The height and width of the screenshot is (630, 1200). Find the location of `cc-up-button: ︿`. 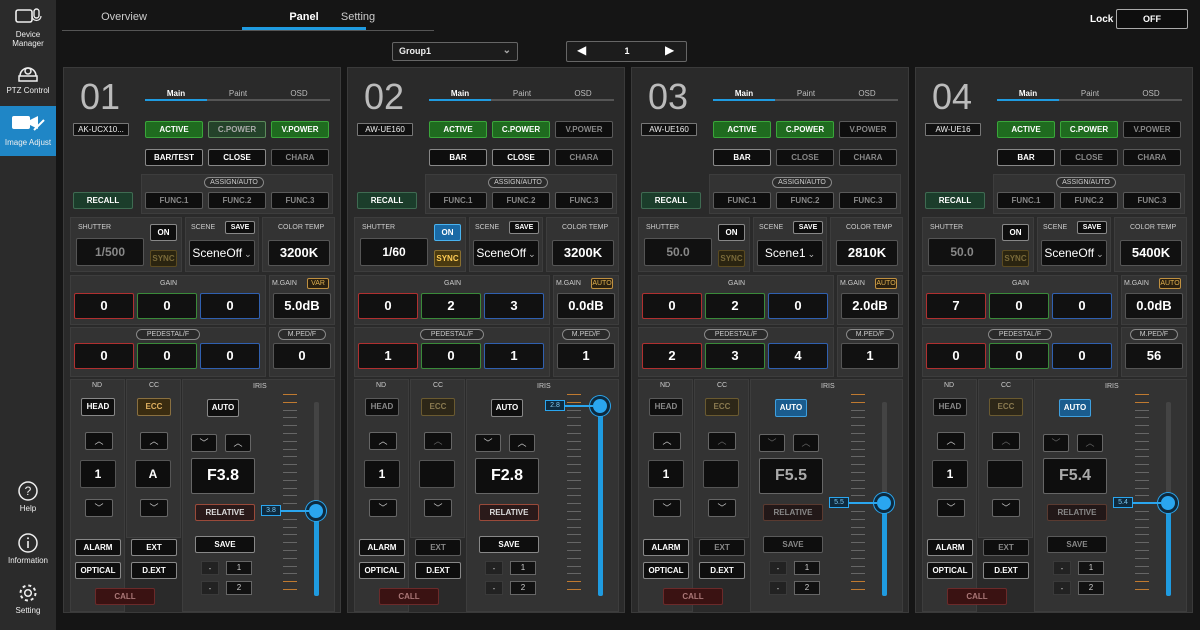

cc-up-button: ︿ is located at coordinates (438, 441).